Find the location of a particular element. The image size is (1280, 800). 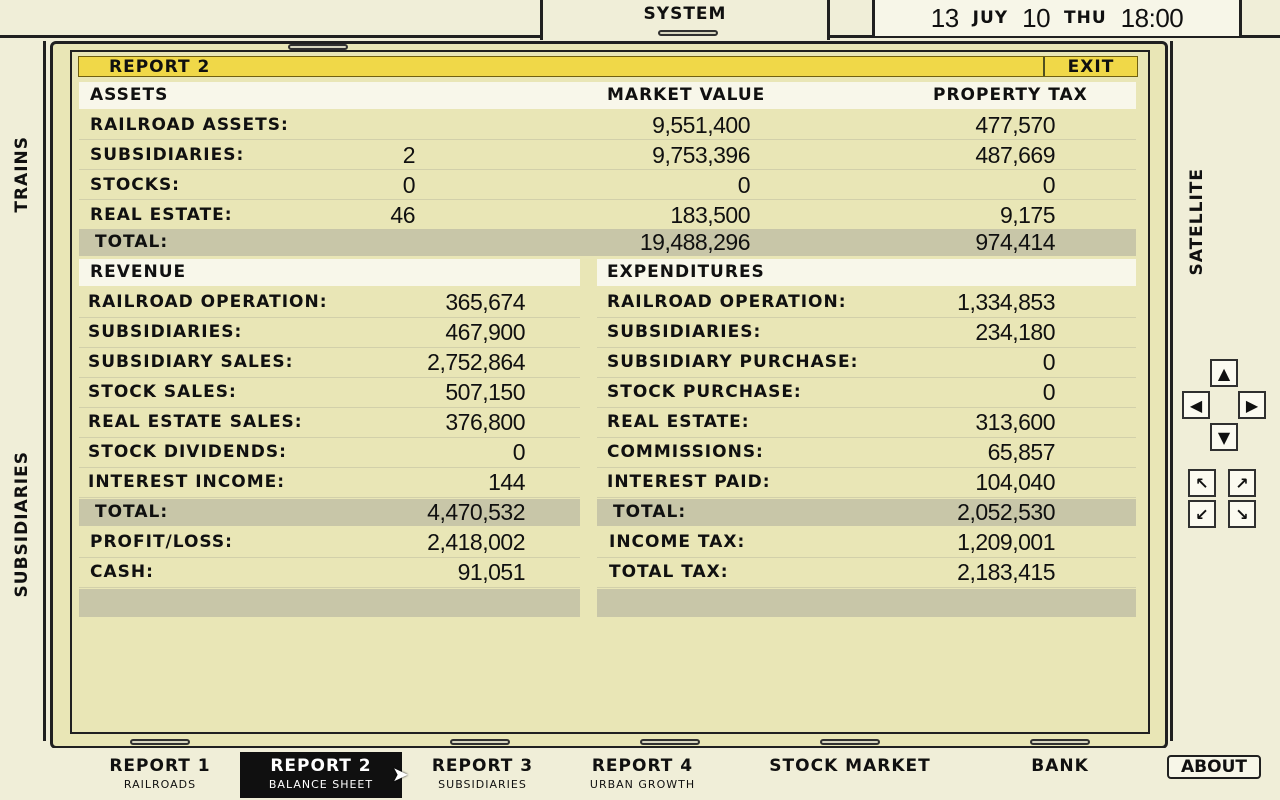

property-tax-header: PROPERTY TAX is located at coordinates (1010, 95).